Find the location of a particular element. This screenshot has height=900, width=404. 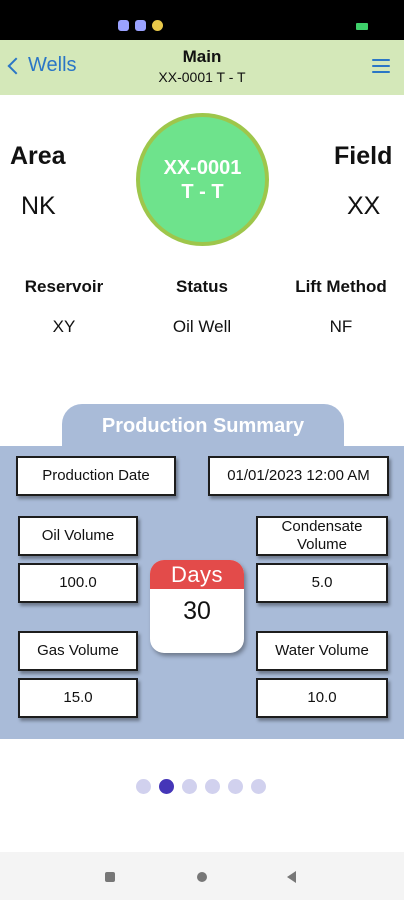

gas-volume-value: 15.0 is located at coordinates (78, 698).